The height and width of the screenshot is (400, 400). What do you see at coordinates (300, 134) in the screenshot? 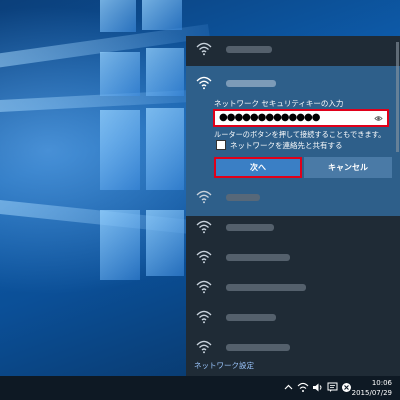
I see `wps-hint: ルーターのボタンを押して接続することもできます。` at bounding box center [300, 134].